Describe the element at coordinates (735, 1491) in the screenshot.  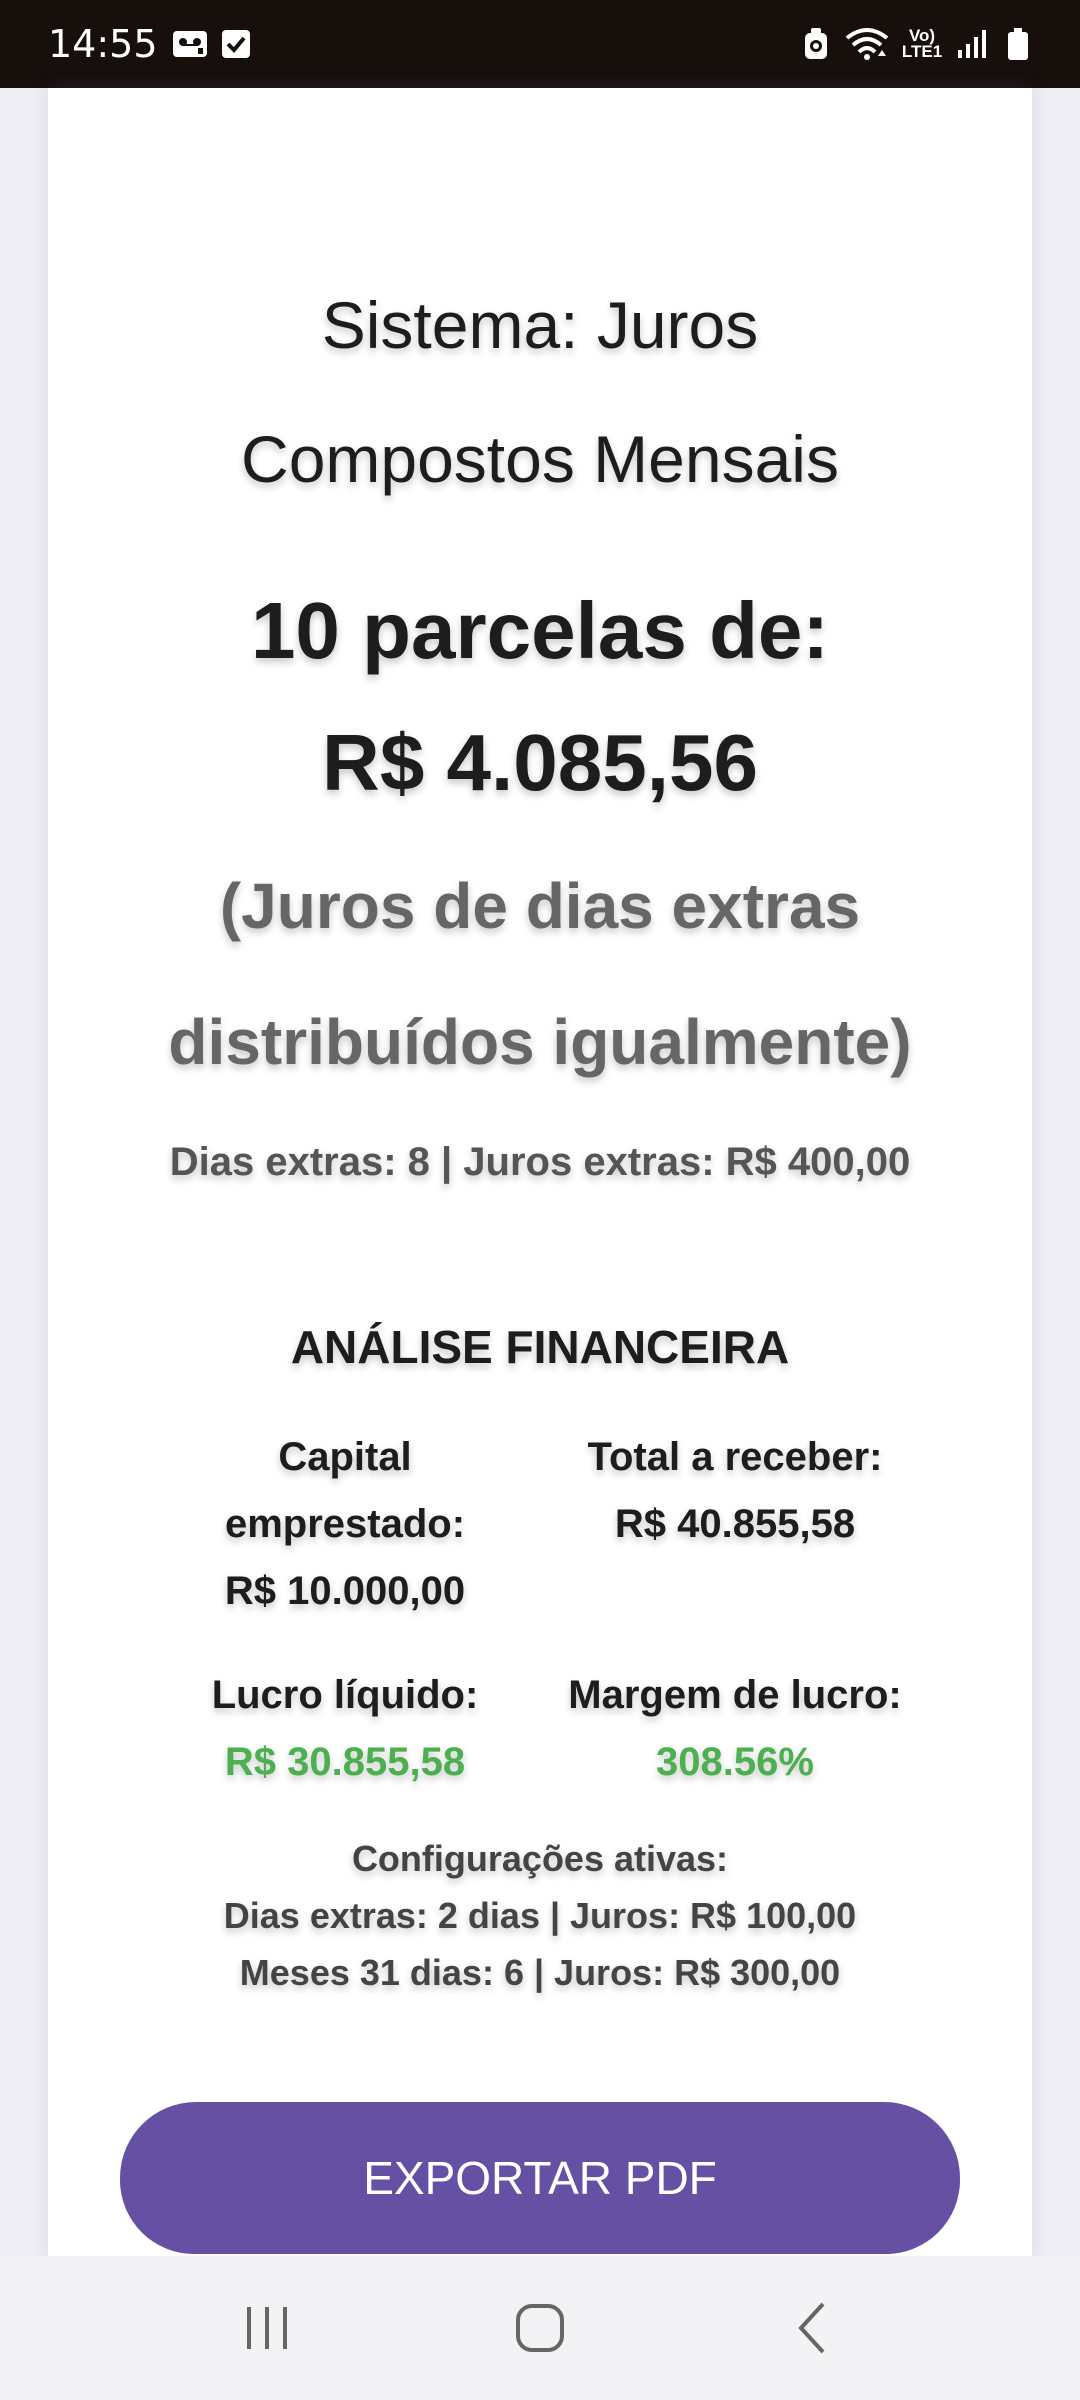
I see `total-metric: Total a receber: R$ 40.855,58` at that location.